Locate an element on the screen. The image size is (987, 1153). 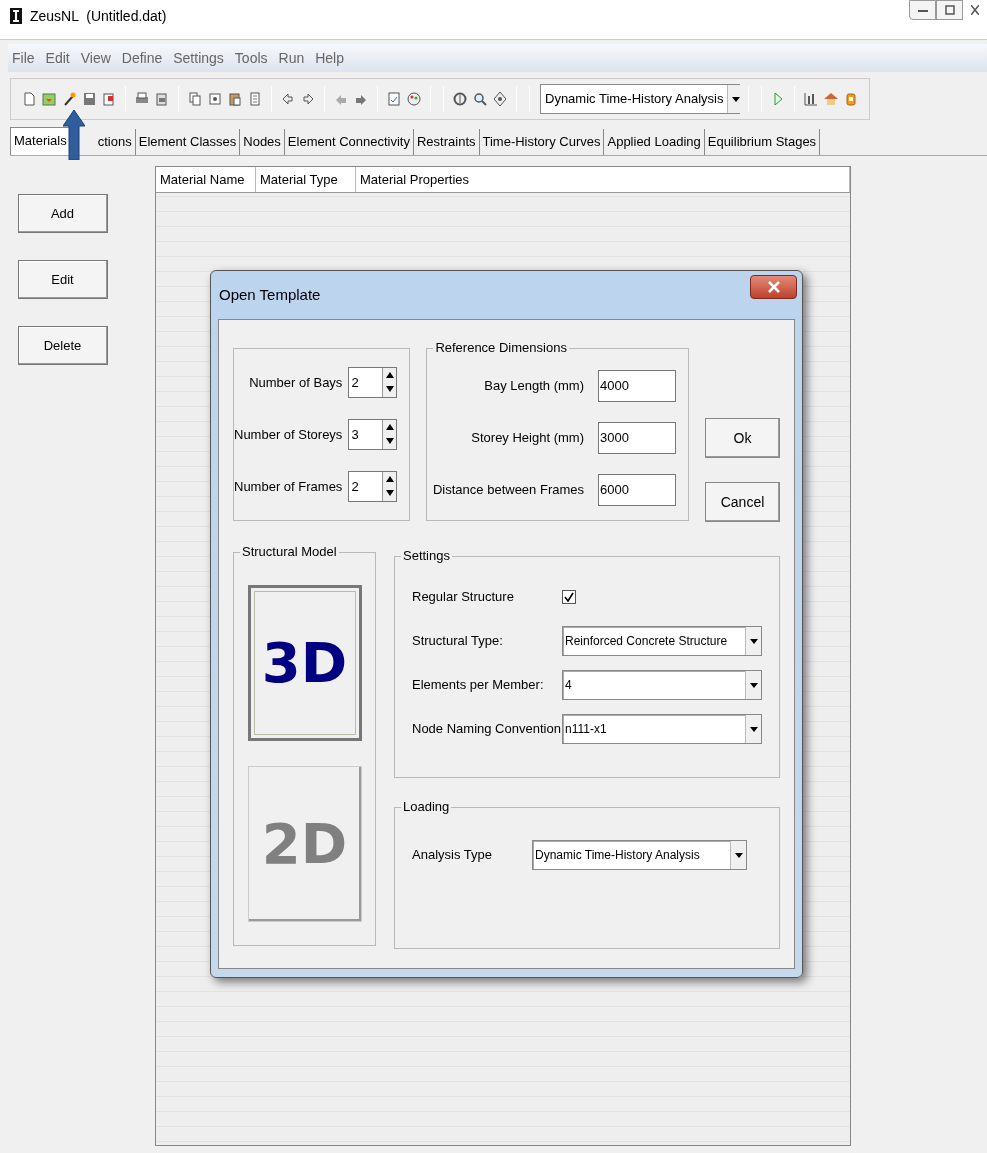
window-title: ZeusNL (Untitled.dat) is located at coordinates (98, 16).